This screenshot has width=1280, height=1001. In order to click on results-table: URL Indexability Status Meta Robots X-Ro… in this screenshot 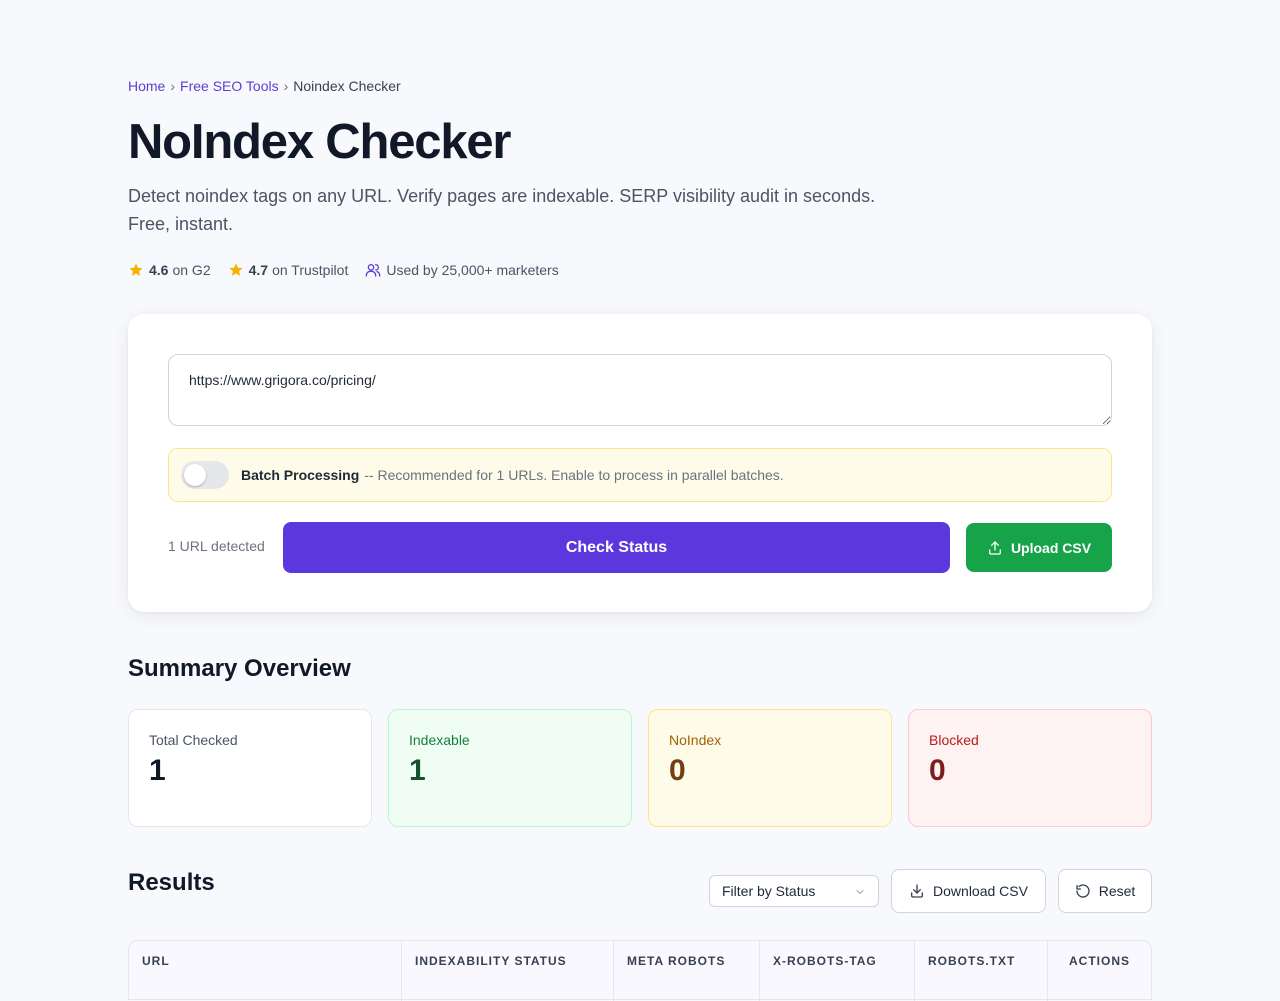, I will do `click(640, 970)`.